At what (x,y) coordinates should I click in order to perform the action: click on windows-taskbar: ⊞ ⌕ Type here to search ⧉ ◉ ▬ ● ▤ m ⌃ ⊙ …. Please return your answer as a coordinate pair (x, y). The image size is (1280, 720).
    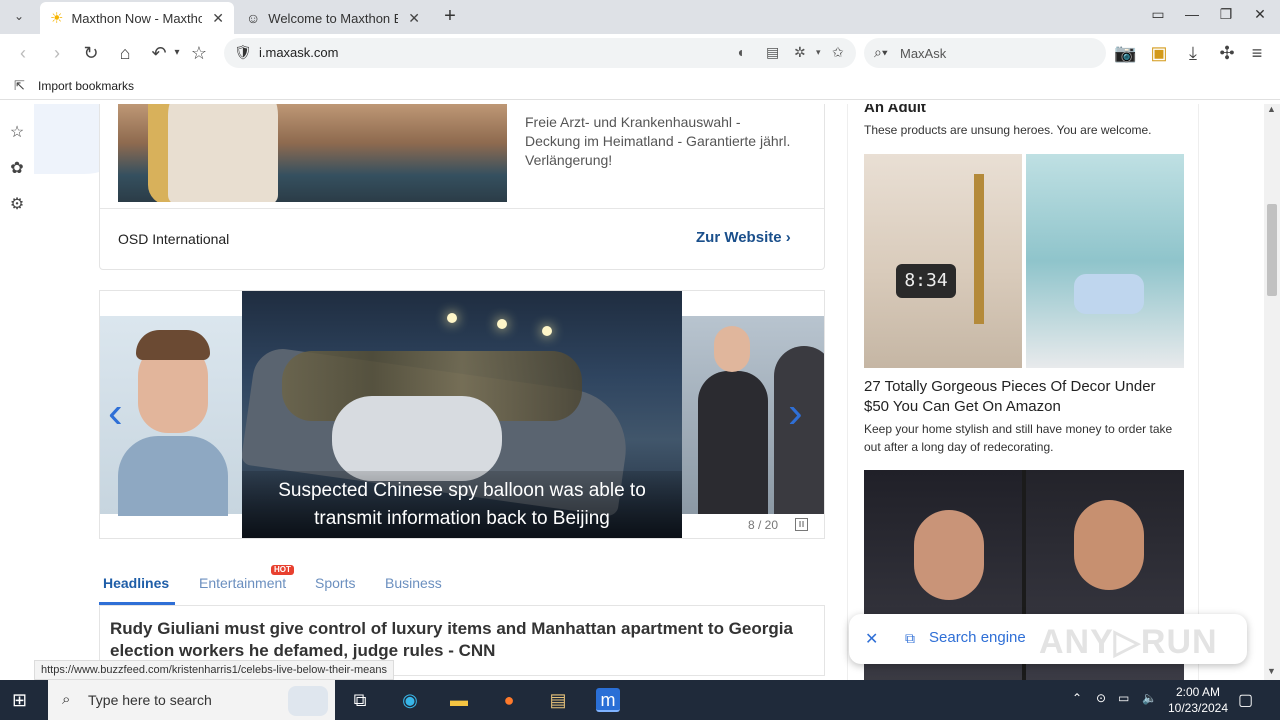
    Looking at the image, I should click on (640, 700).